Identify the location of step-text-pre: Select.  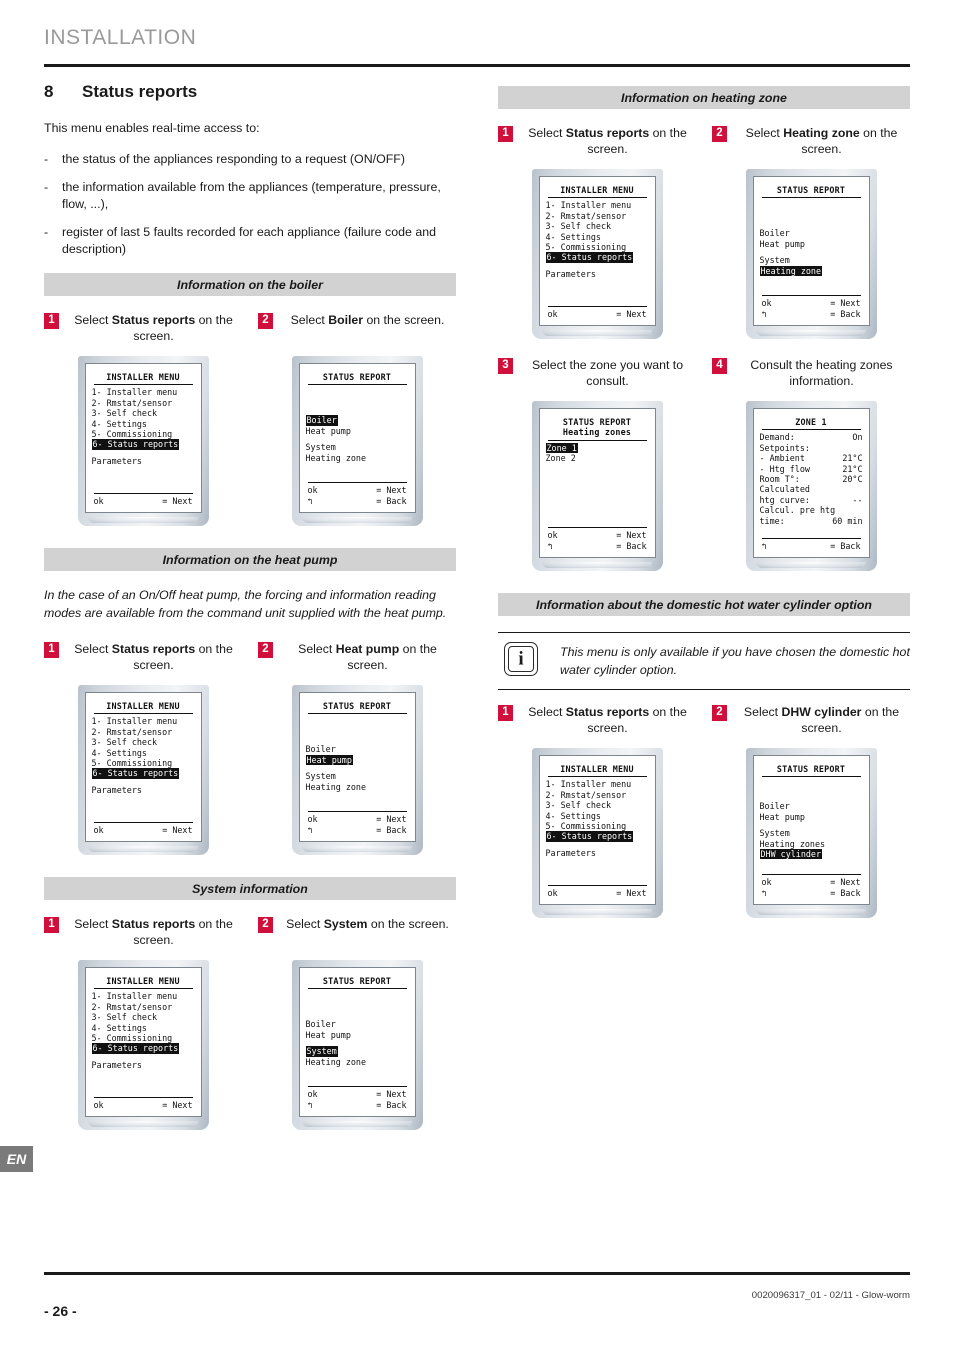
(547, 133).